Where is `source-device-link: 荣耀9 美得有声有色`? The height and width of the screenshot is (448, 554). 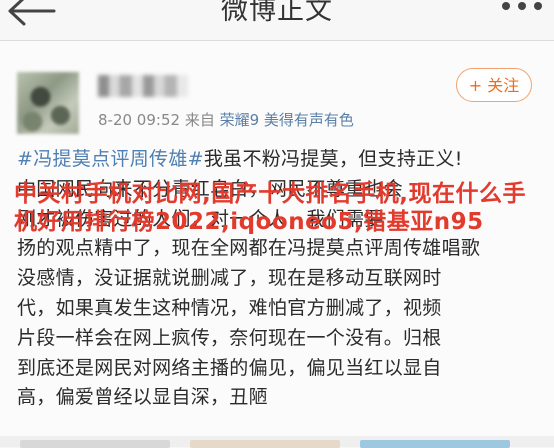
source-device-link: 荣耀9 美得有声有色 is located at coordinates (287, 120).